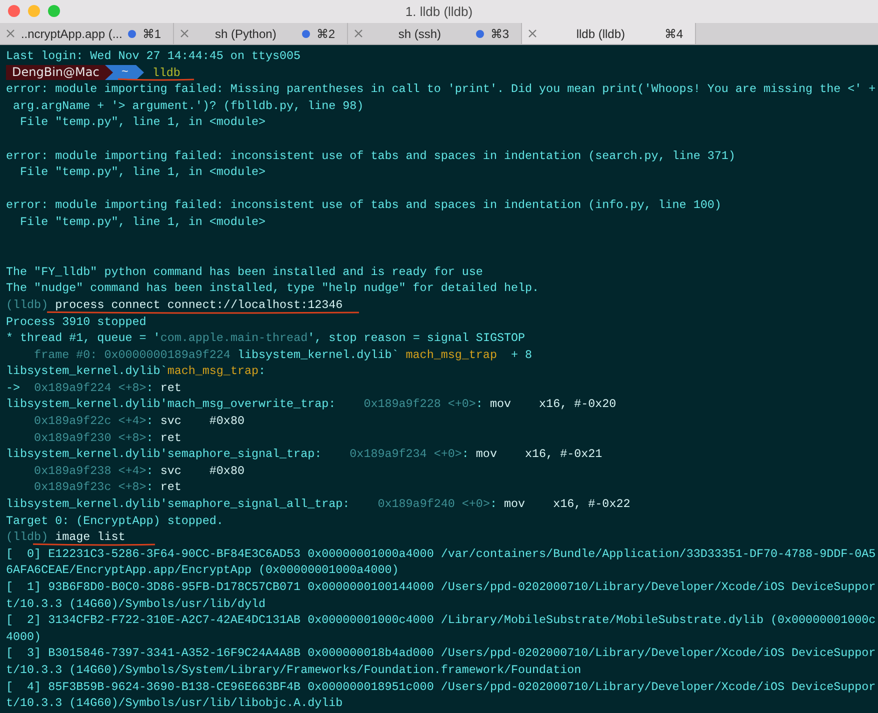 This screenshot has height=713, width=878. I want to click on output-text: arg.argName + '> argument.')? (fblldb.py, line 98), so click(188, 105).